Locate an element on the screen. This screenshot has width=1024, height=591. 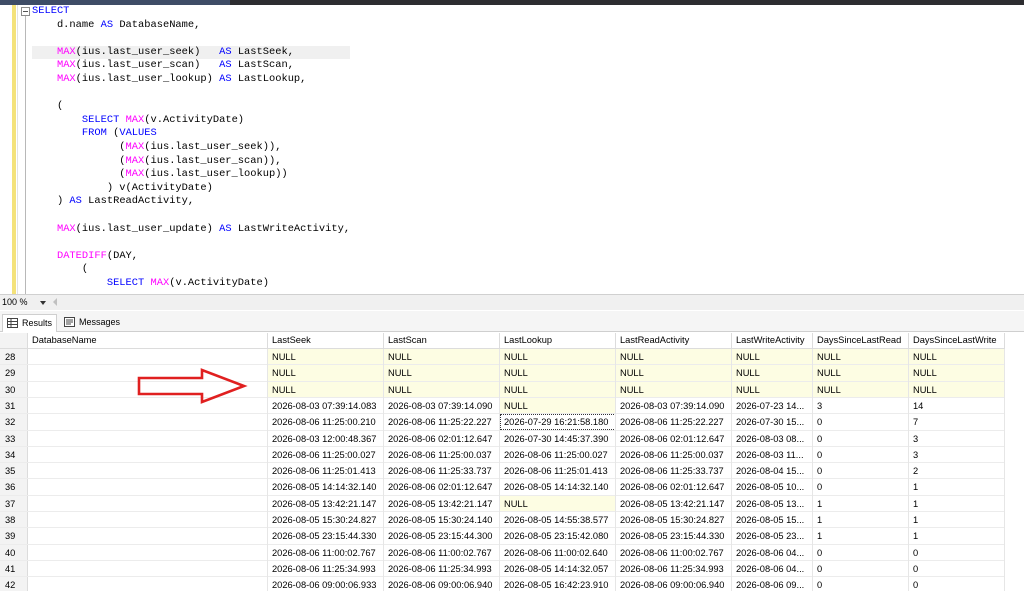
grid-cell: 2026-08-05 16:42:23.910 is located at coordinates (558, 584).